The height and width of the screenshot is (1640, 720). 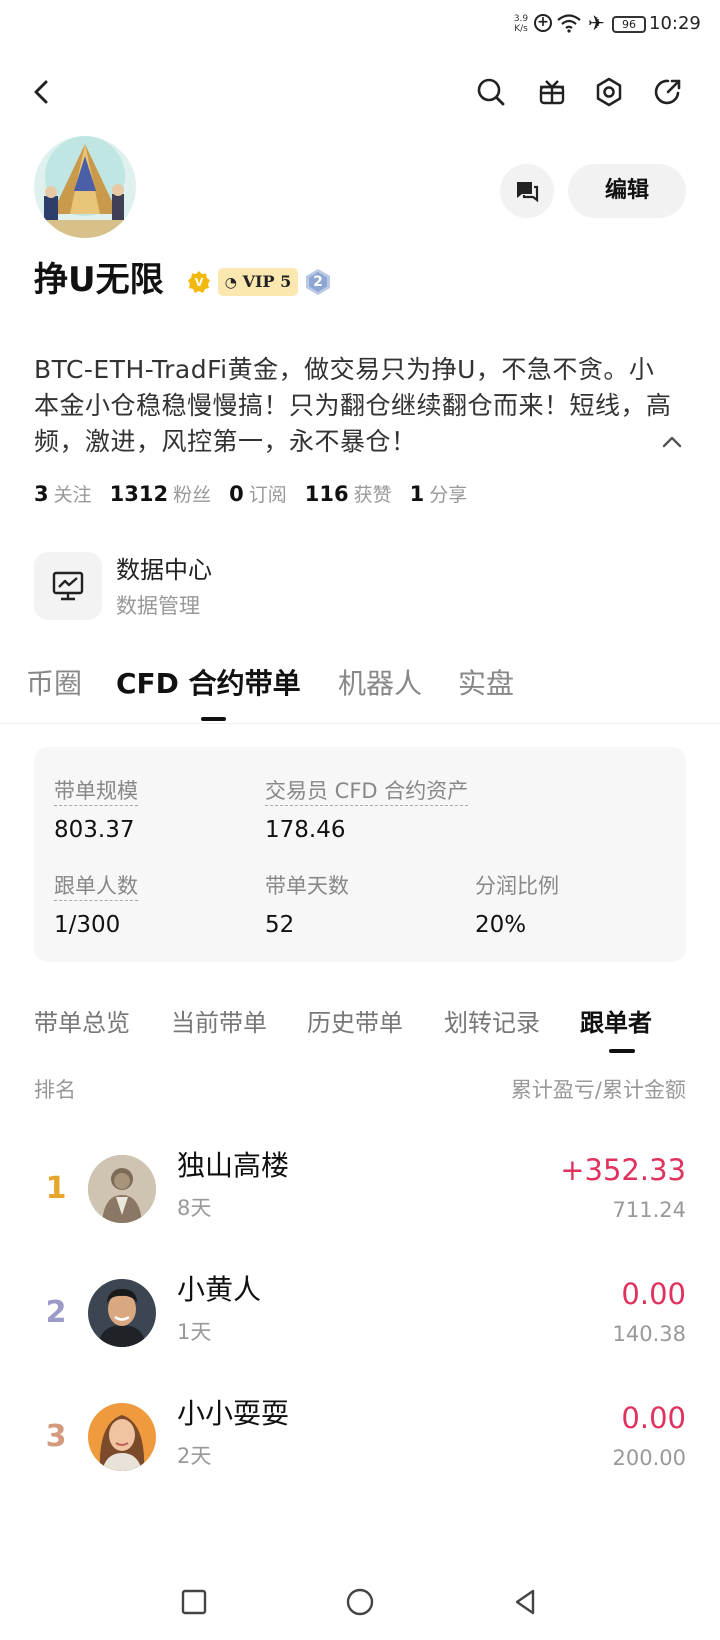 I want to click on wifi-icon, so click(x=569, y=25).